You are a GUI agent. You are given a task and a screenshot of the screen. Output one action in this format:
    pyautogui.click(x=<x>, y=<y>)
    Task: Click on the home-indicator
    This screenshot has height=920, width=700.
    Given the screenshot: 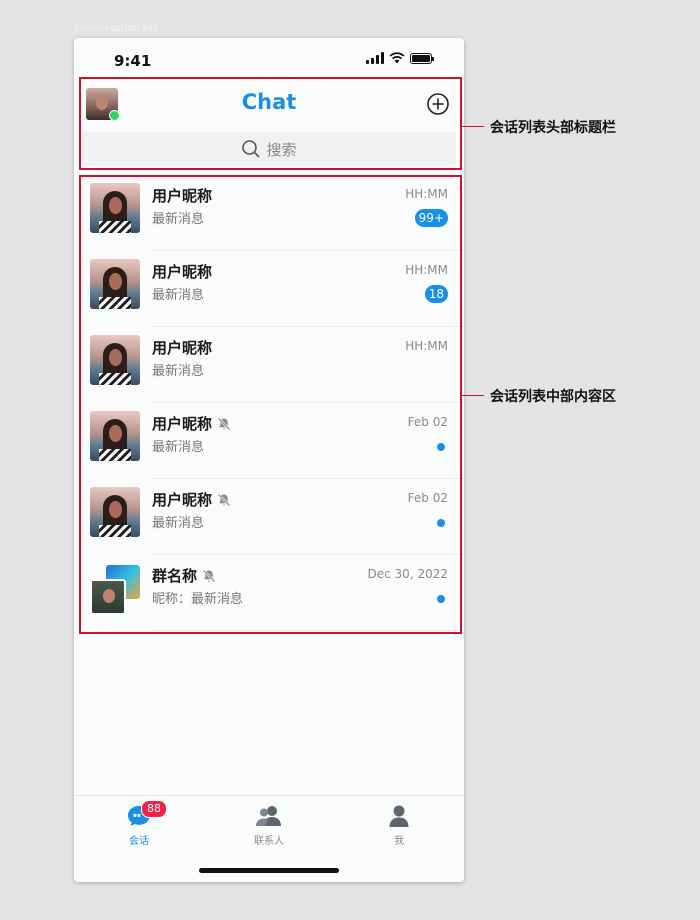 What is the action you would take?
    pyautogui.click(x=269, y=870)
    